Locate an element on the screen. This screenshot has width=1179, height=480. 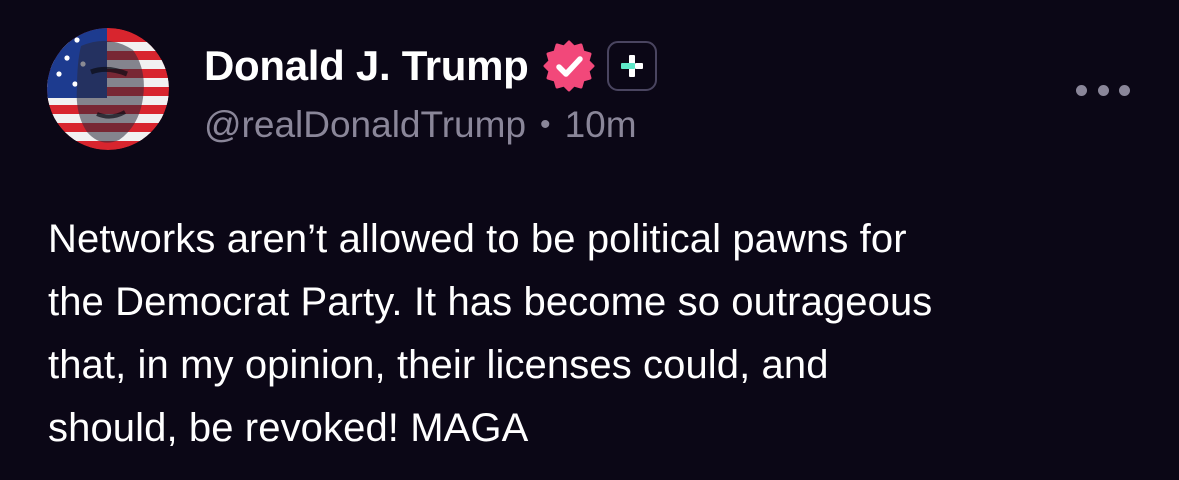
more-options-icon is located at coordinates (1103, 90).